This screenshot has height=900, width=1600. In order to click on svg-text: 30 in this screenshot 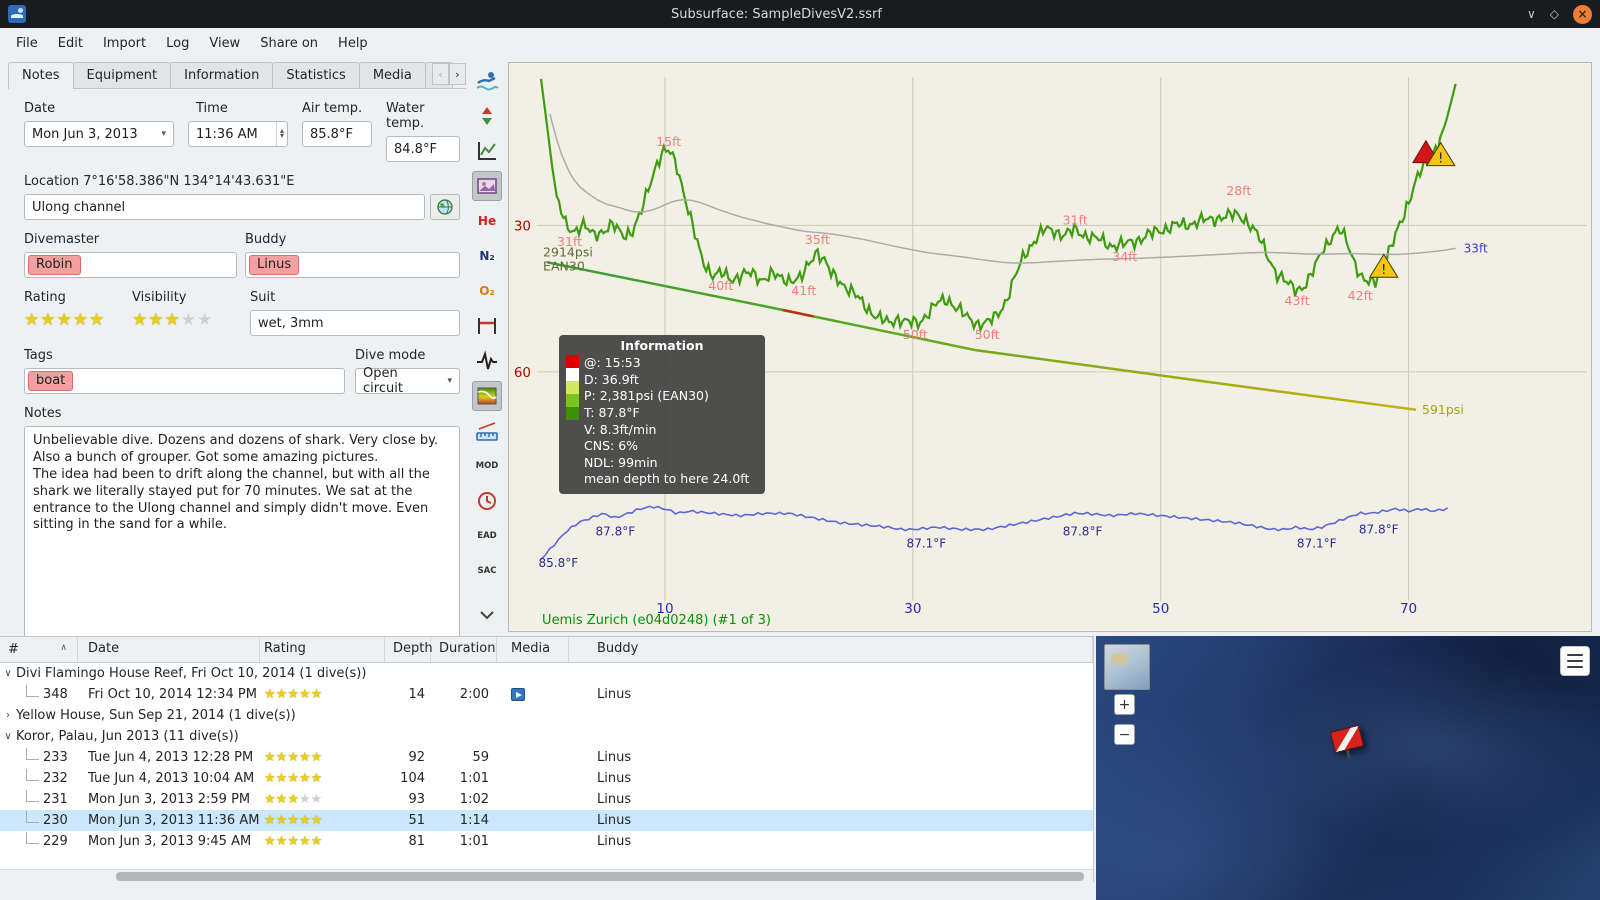, I will do `click(912, 609)`.